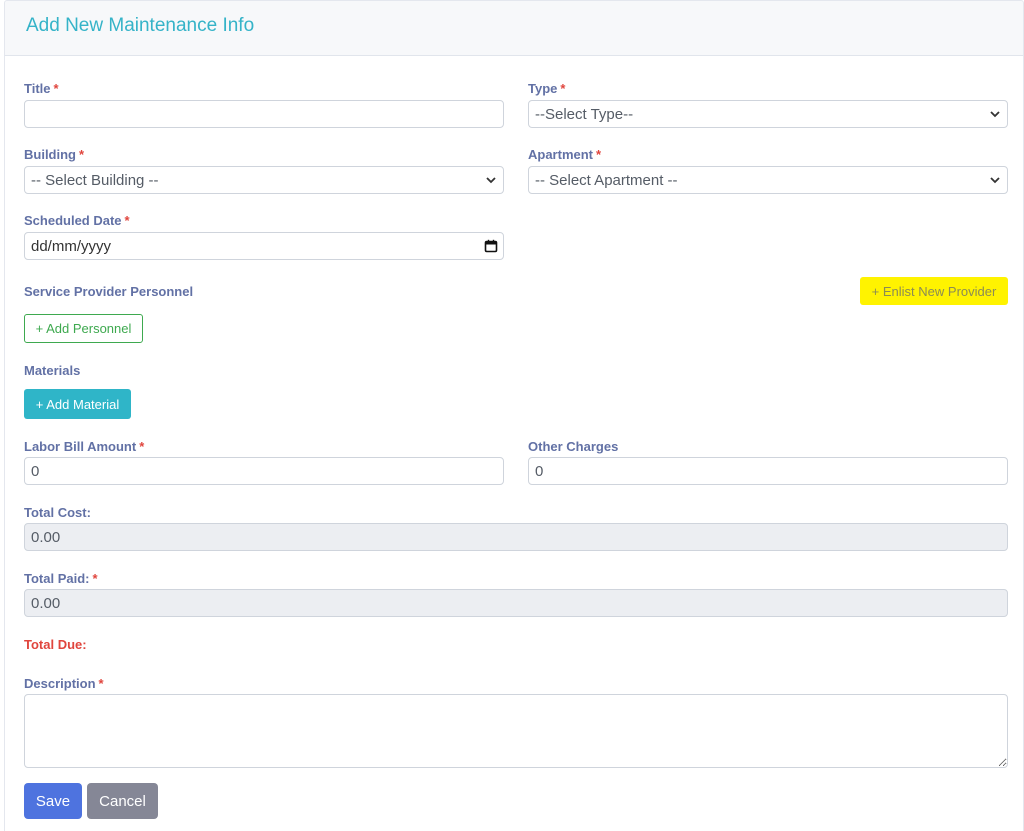 The height and width of the screenshot is (831, 1024). What do you see at coordinates (84, 446) in the screenshot?
I see `labor-bill-label: Labor Bill Amount *` at bounding box center [84, 446].